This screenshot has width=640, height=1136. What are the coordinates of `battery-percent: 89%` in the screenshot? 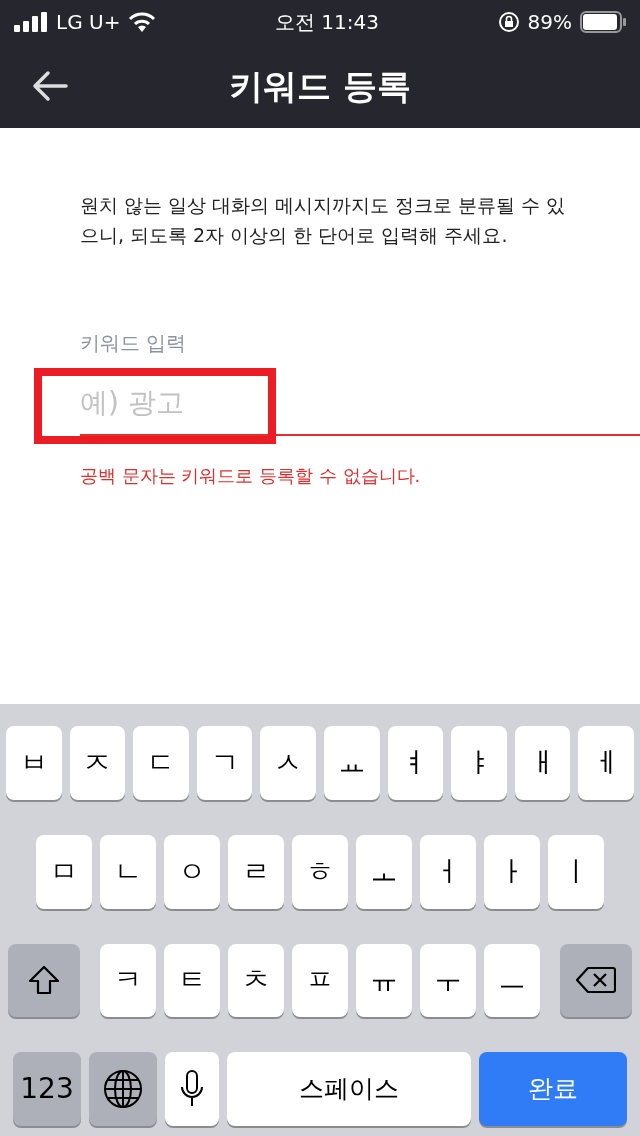 It's located at (549, 22).